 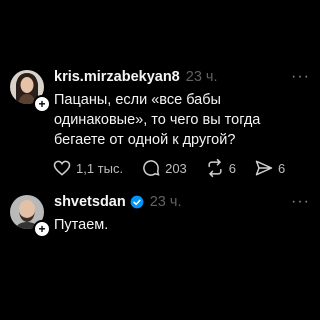 What do you see at coordinates (282, 168) in the screenshot?
I see `share-count: 6` at bounding box center [282, 168].